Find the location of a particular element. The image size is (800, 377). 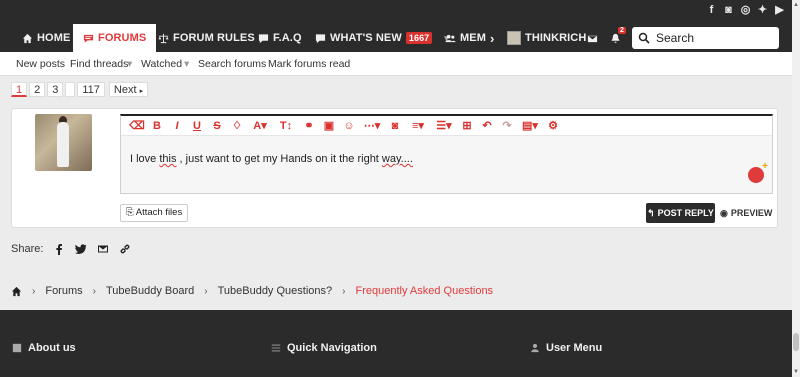

reply-icon: ↰ is located at coordinates (651, 212).